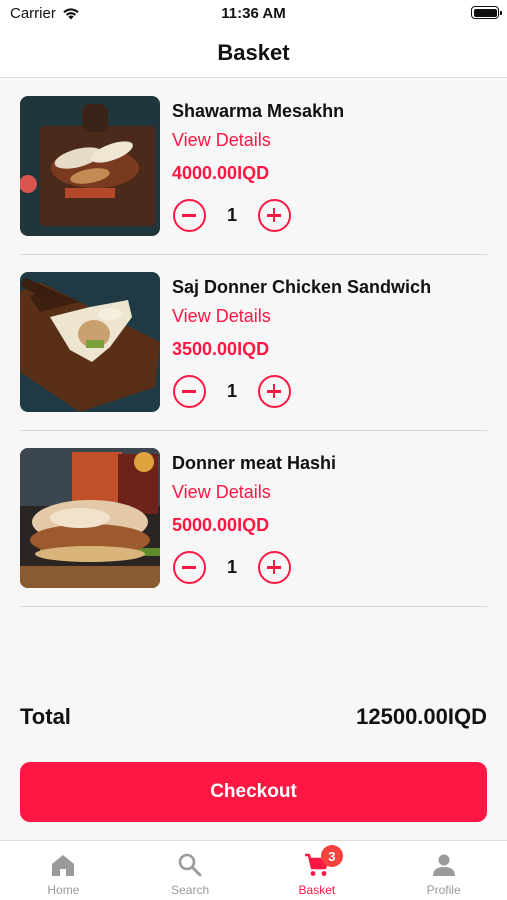  I want to click on saj-donner-chicken-photo, so click(90, 342).